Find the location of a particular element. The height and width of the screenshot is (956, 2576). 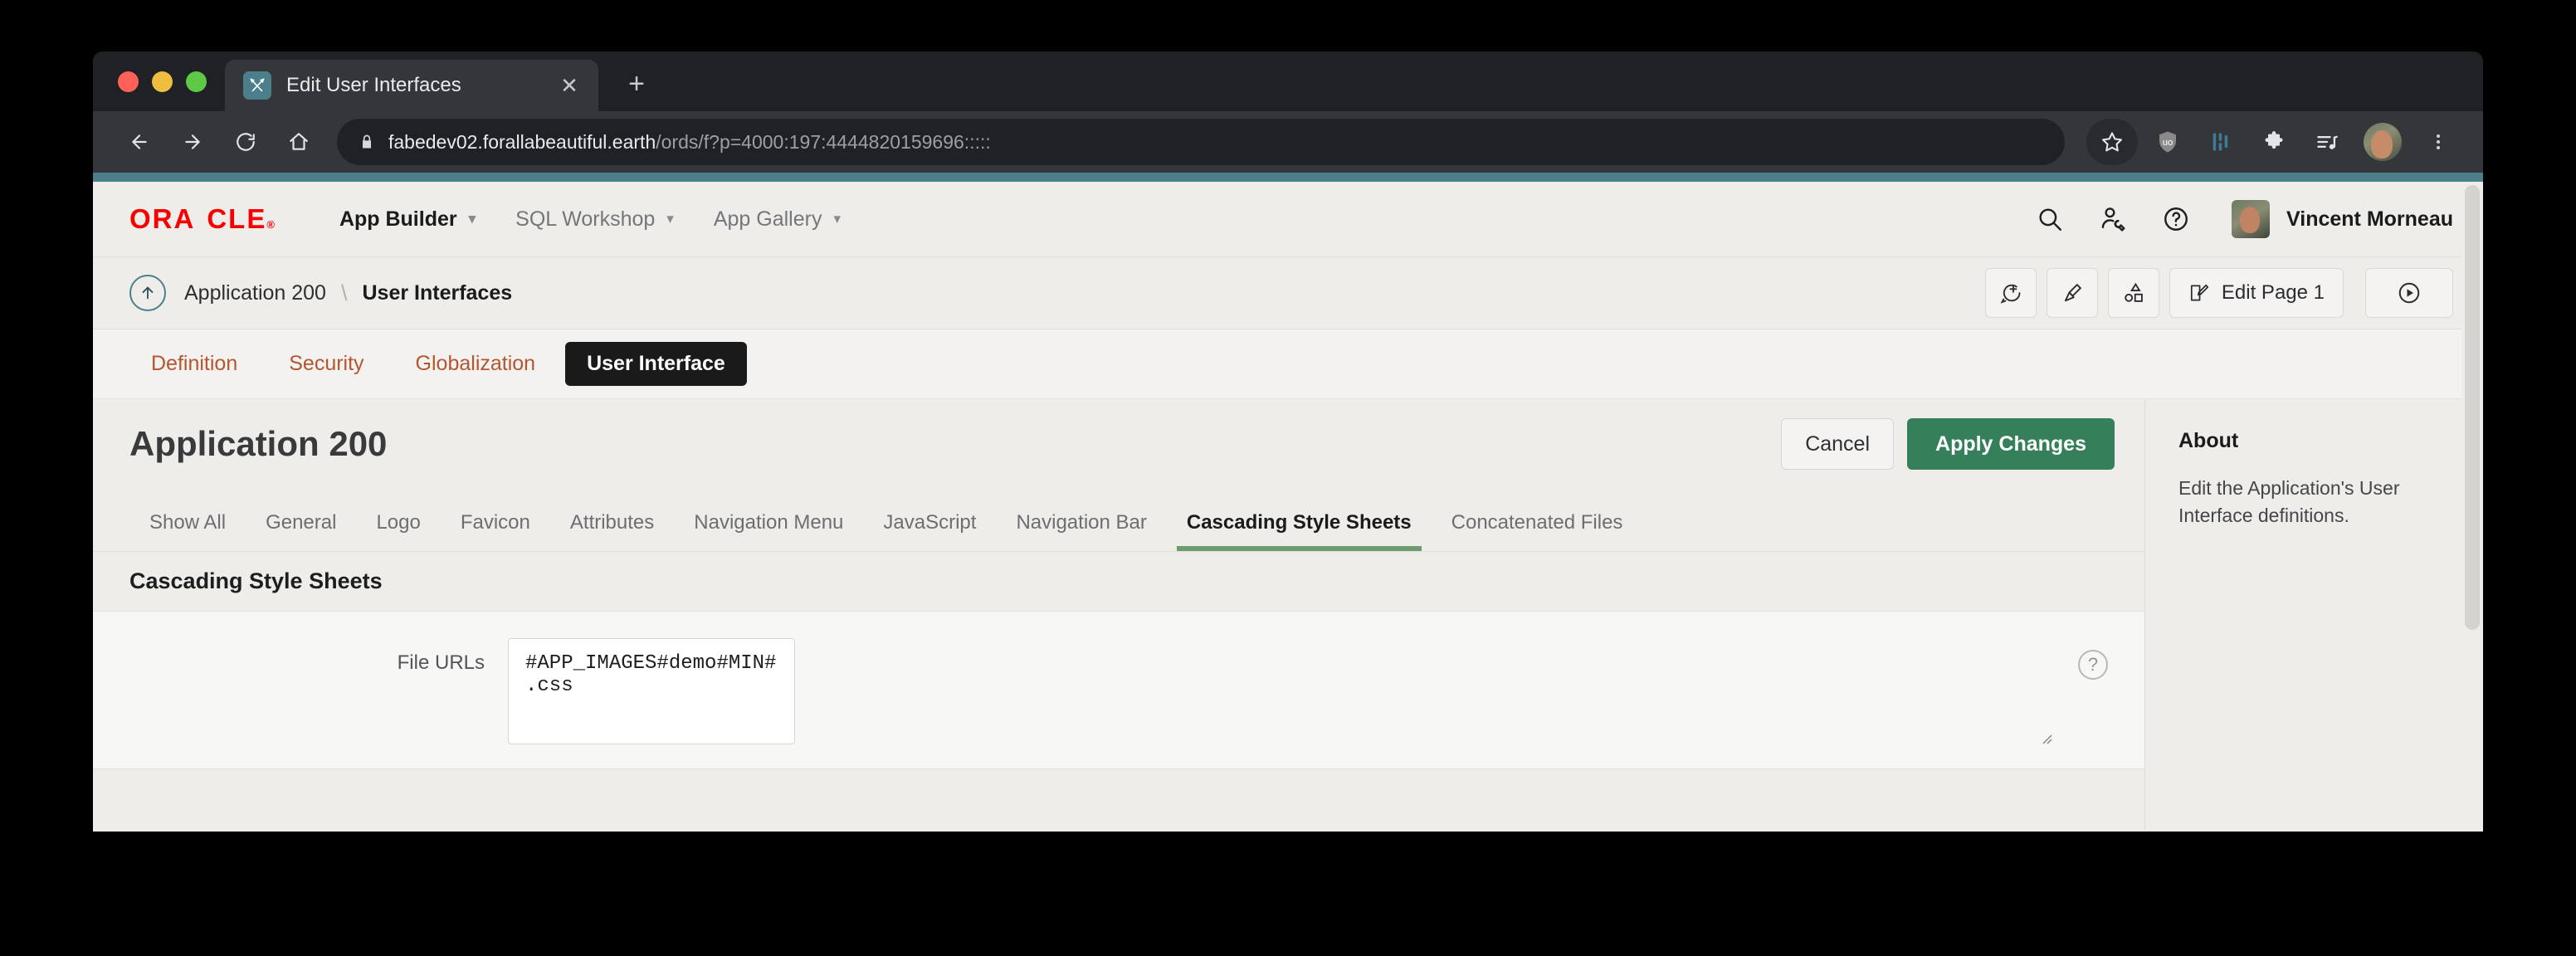

close-tab-icon: ✕ is located at coordinates (569, 85).